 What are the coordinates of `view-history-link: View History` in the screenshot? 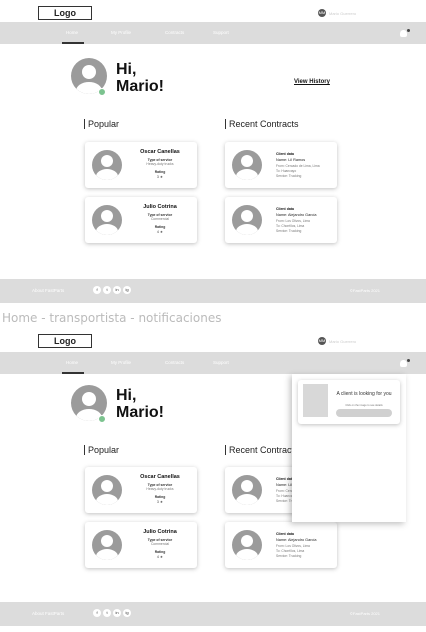 It's located at (312, 82).